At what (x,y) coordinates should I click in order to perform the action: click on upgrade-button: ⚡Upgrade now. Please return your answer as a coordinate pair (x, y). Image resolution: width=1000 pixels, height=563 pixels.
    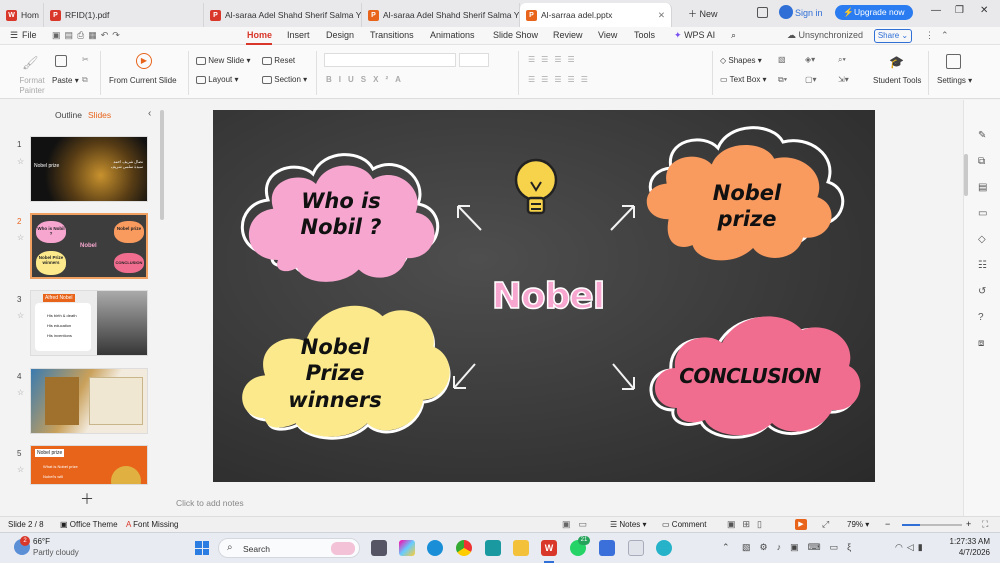
    Looking at the image, I should click on (874, 12).